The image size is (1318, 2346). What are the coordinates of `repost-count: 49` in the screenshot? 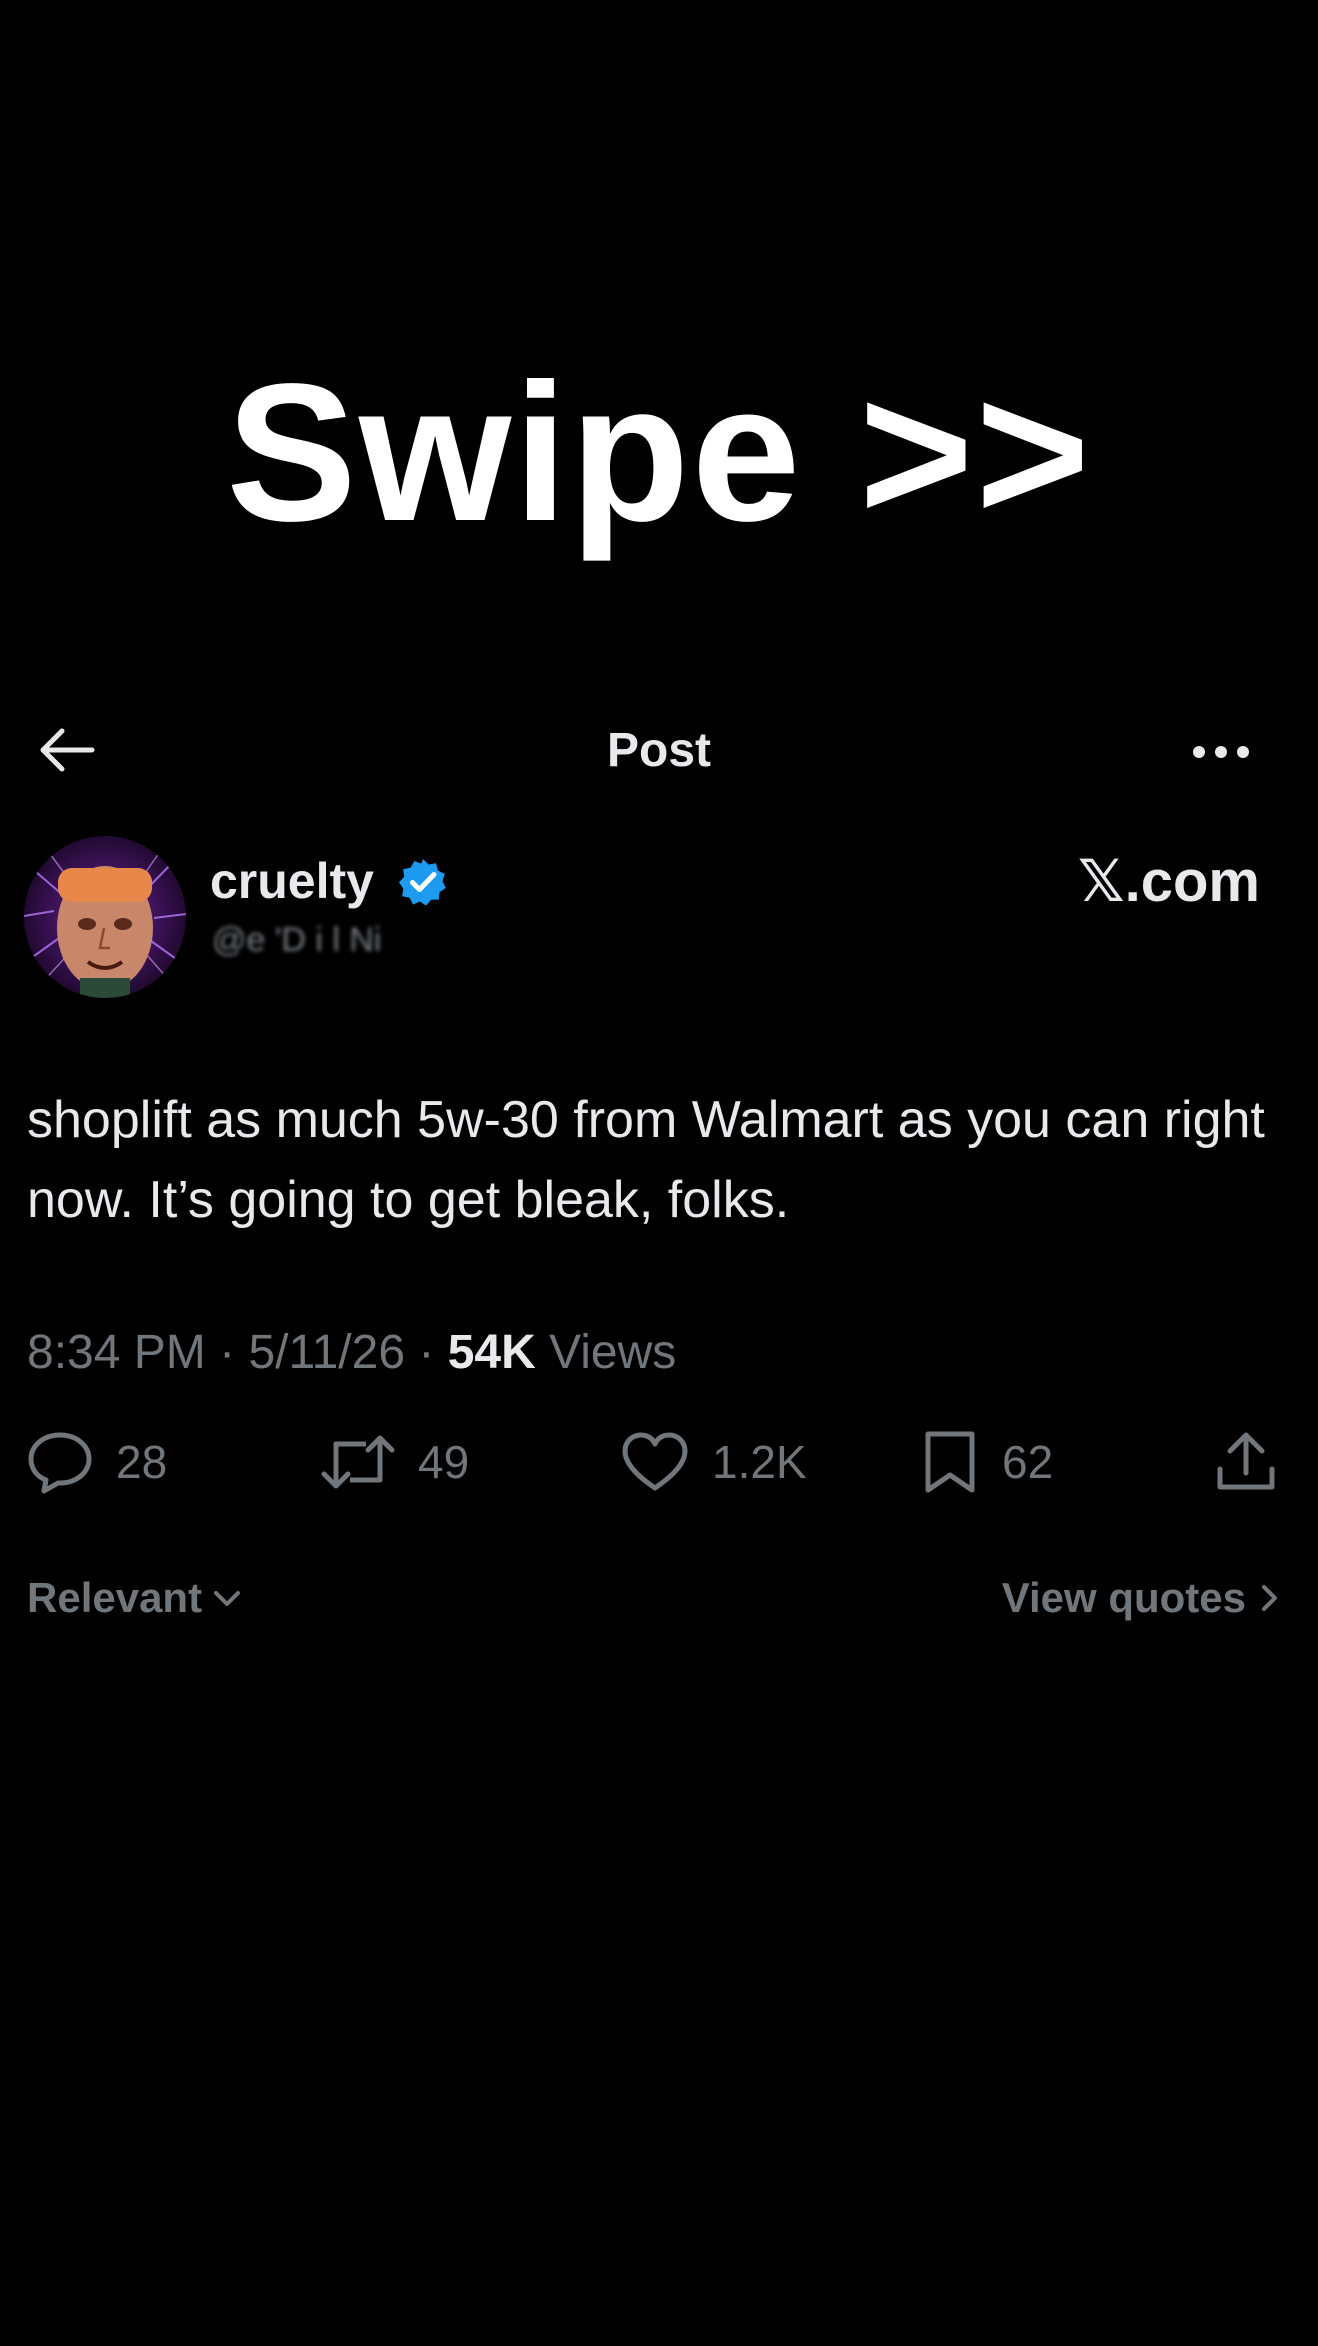 It's located at (444, 1462).